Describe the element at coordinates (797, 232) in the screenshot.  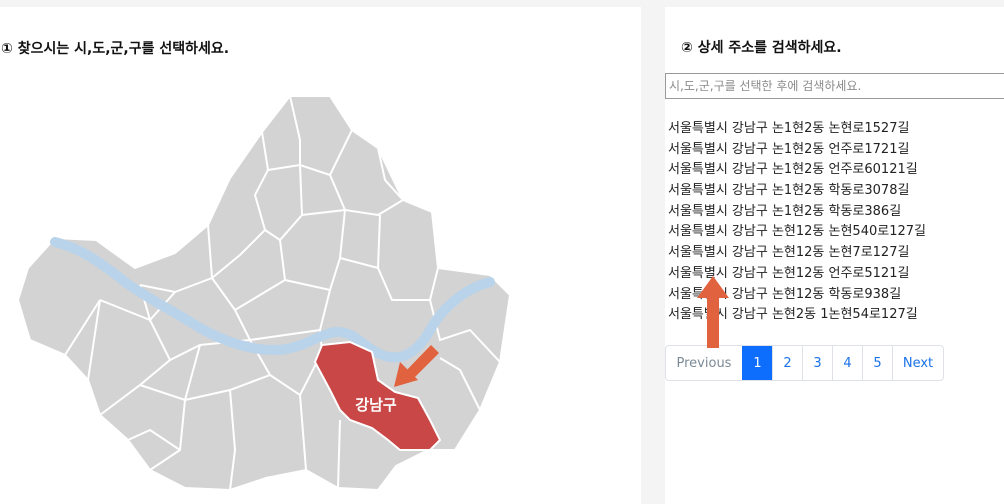
I see `address-result-item: 서울특별시 강남구 논현12동 논현540로127길` at that location.